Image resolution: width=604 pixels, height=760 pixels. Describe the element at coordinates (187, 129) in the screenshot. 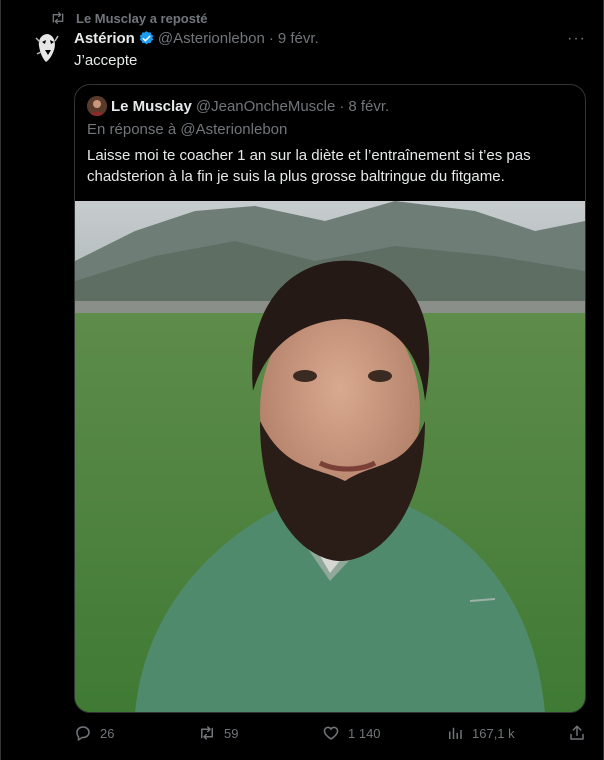

I see `reply-context: En réponse à @Asterionlebon` at that location.